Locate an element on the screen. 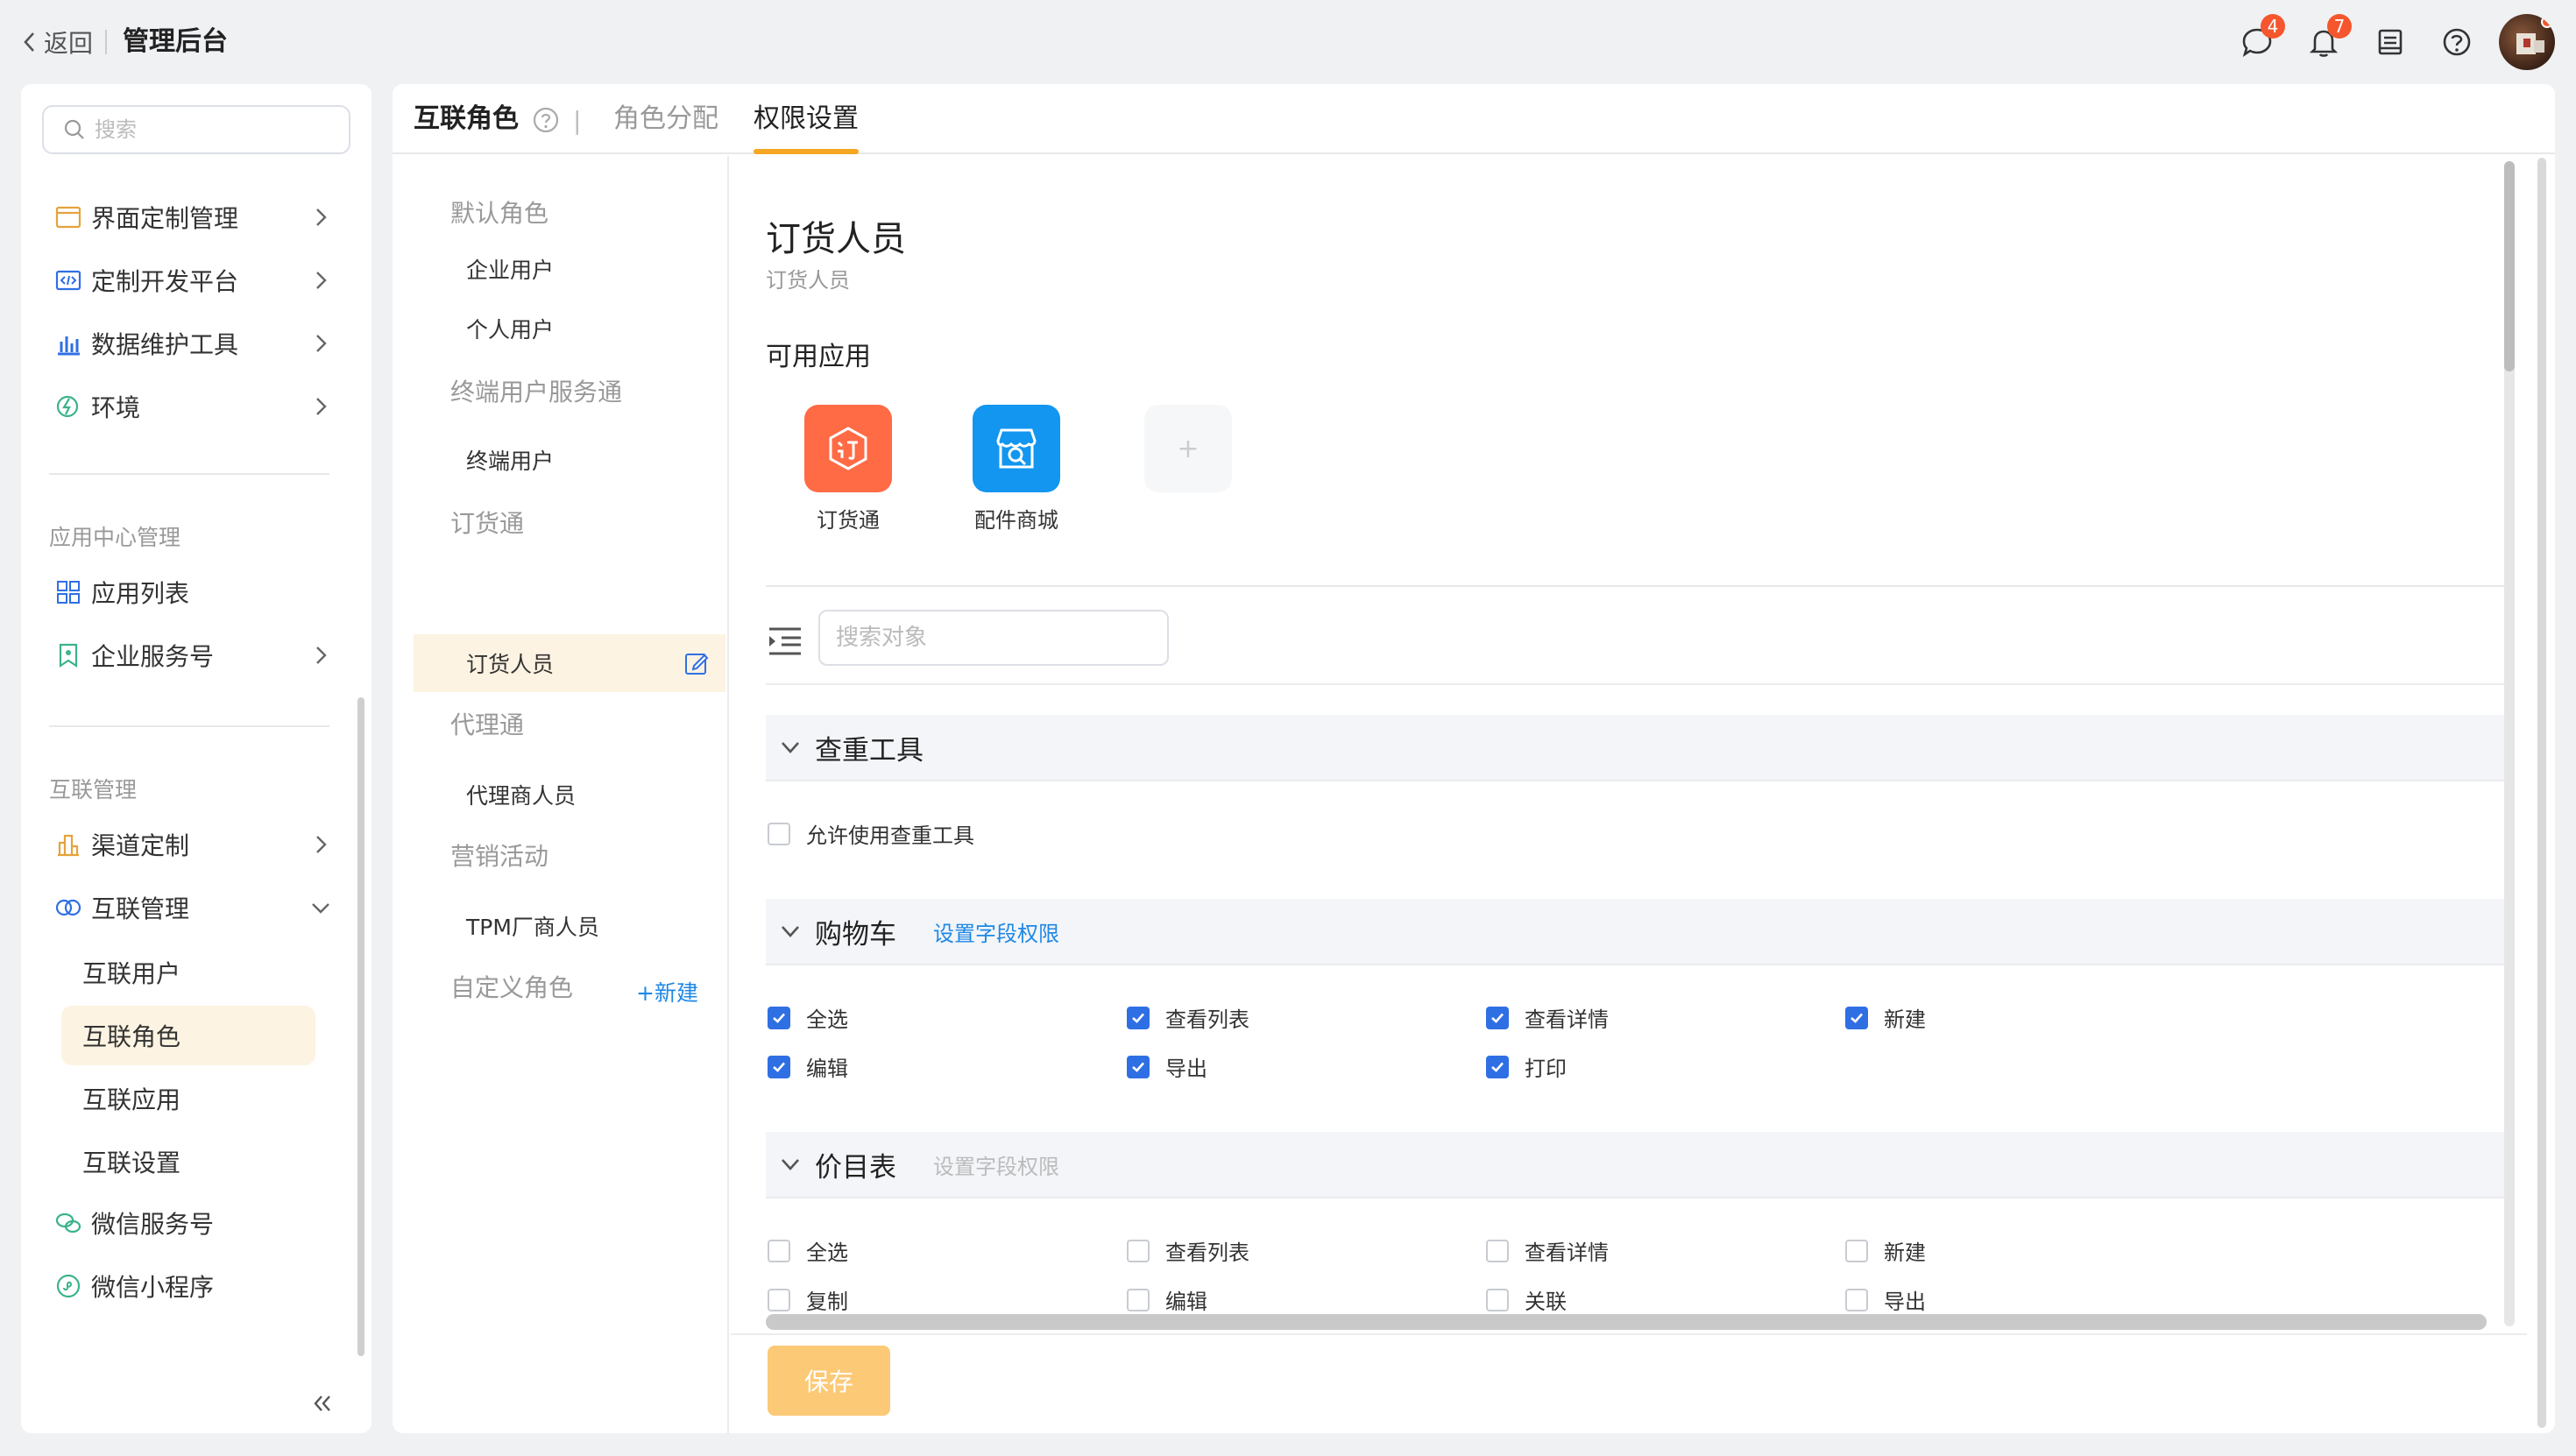  checkbox-cart-view-detail: 查看详情 is located at coordinates (1547, 1017).